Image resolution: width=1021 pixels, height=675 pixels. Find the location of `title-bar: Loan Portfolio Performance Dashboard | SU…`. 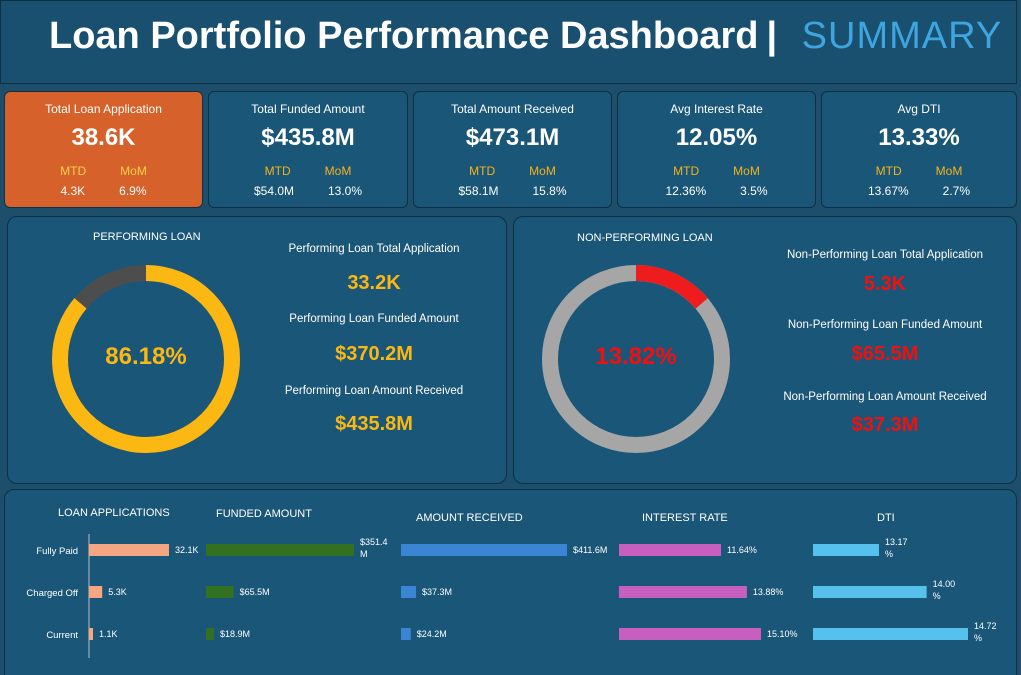

title-bar: Loan Portfolio Performance Dashboard | SU… is located at coordinates (508, 42).